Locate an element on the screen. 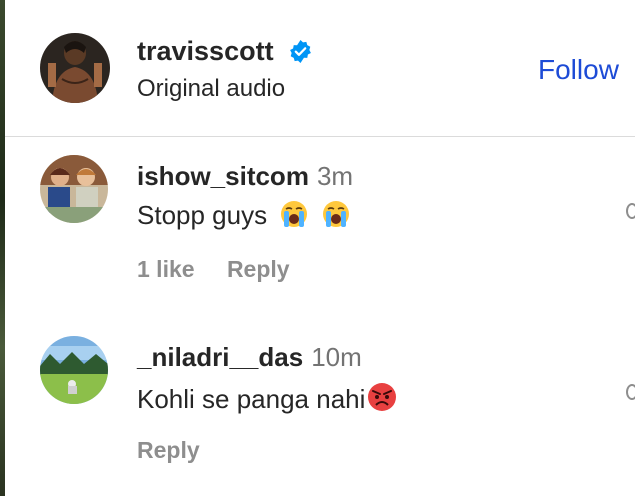 This screenshot has width=635, height=496. comment-username-text: ishow_sitcom is located at coordinates (223, 176).